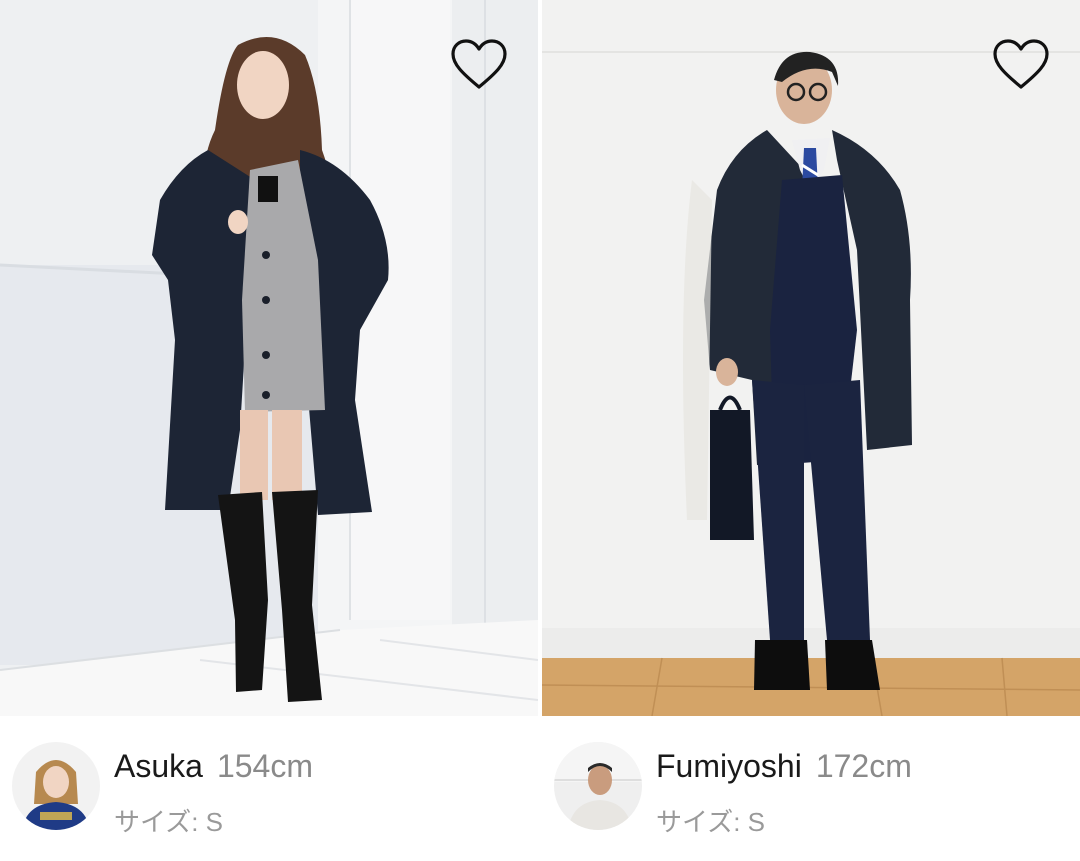  I want to click on model-name: Fumiyoshi, so click(729, 766).